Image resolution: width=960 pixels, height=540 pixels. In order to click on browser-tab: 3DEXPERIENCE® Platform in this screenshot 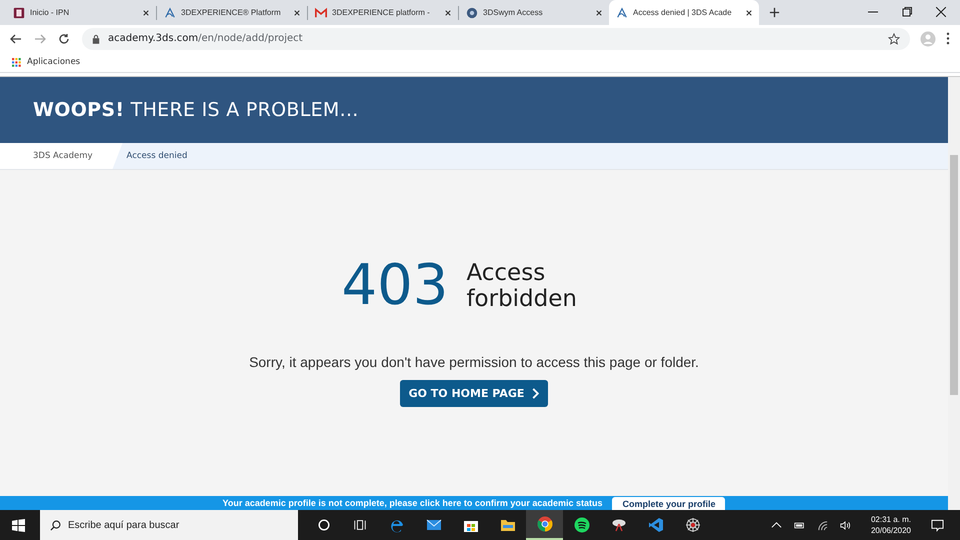, I will do `click(232, 12)`.